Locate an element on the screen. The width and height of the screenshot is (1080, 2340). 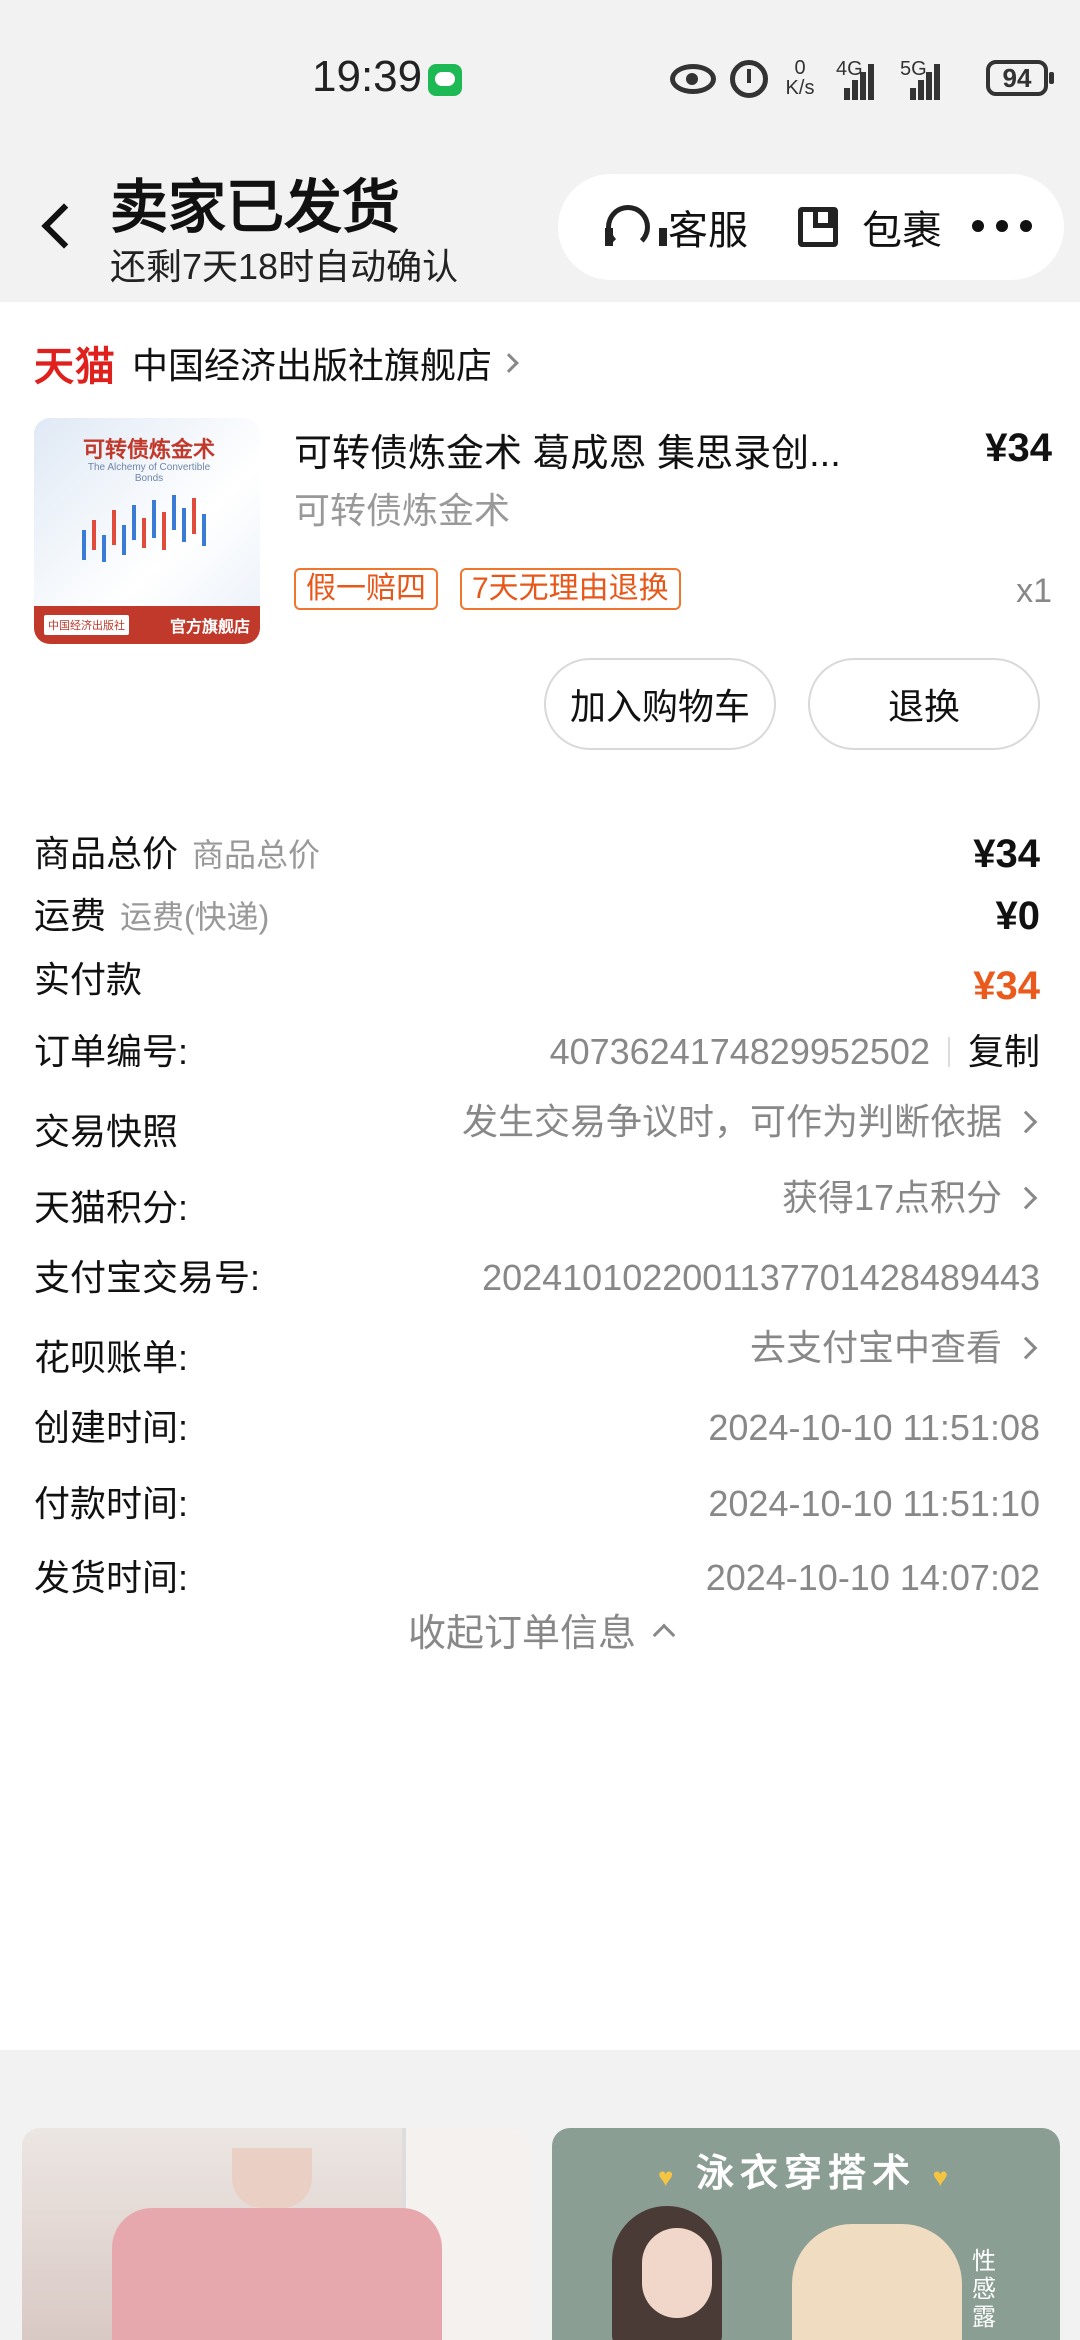
order-number-value: 4073624174829952502 is located at coordinates (739, 1051).